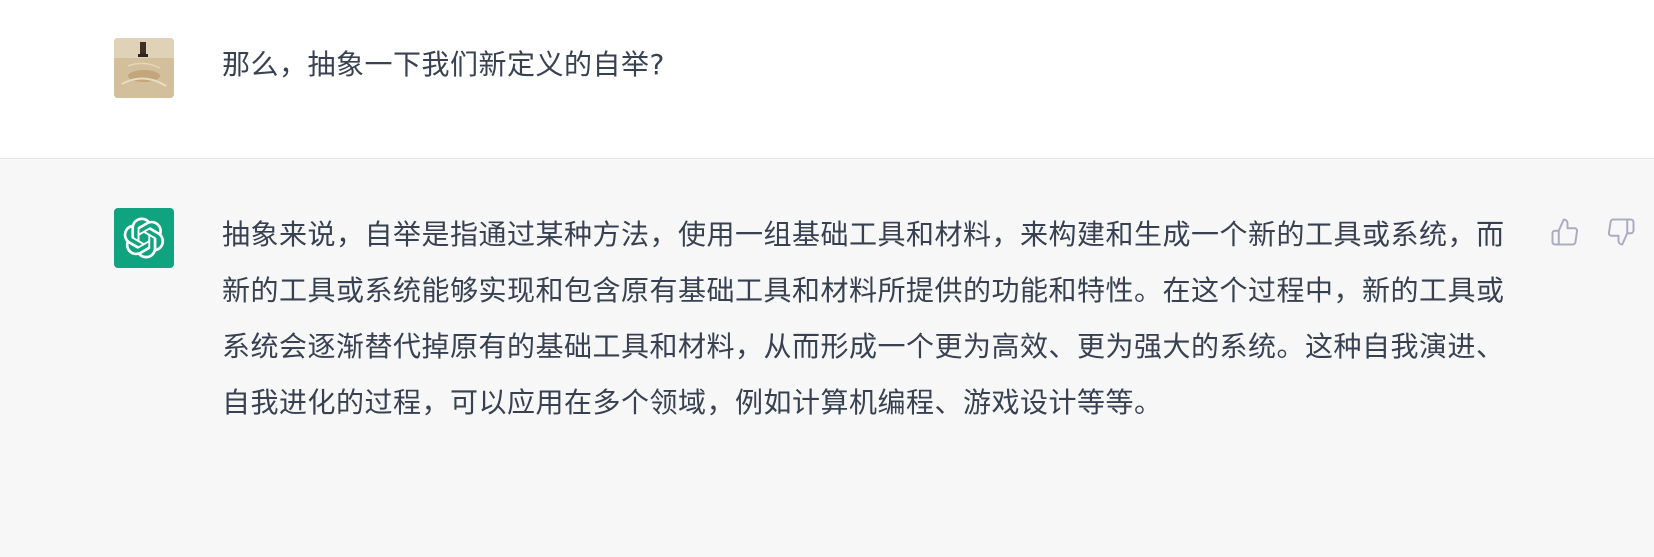 This screenshot has width=1654, height=557. Describe the element at coordinates (1593, 232) in the screenshot. I see `feedback-actions` at that location.